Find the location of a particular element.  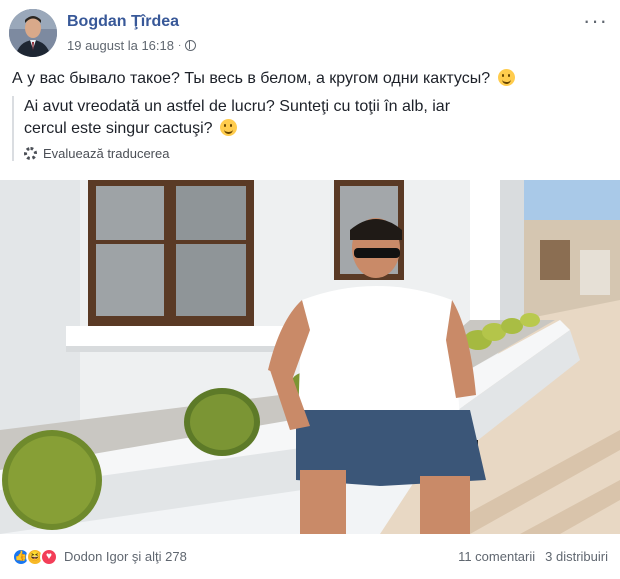

post-timestamp: 19 august la 16:18 is located at coordinates (120, 45).